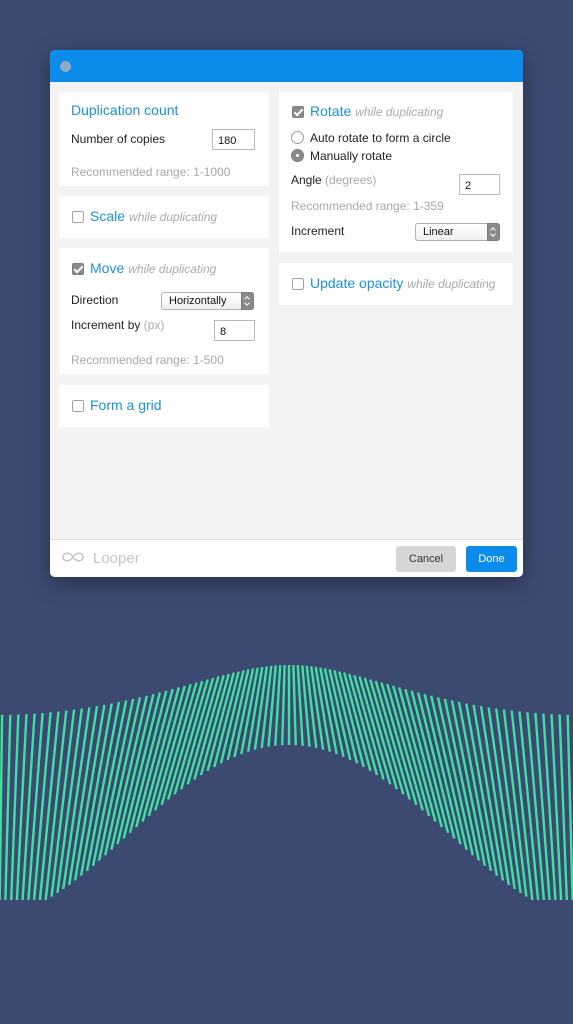  What do you see at coordinates (78, 406) in the screenshot?
I see `grid-checkbox` at bounding box center [78, 406].